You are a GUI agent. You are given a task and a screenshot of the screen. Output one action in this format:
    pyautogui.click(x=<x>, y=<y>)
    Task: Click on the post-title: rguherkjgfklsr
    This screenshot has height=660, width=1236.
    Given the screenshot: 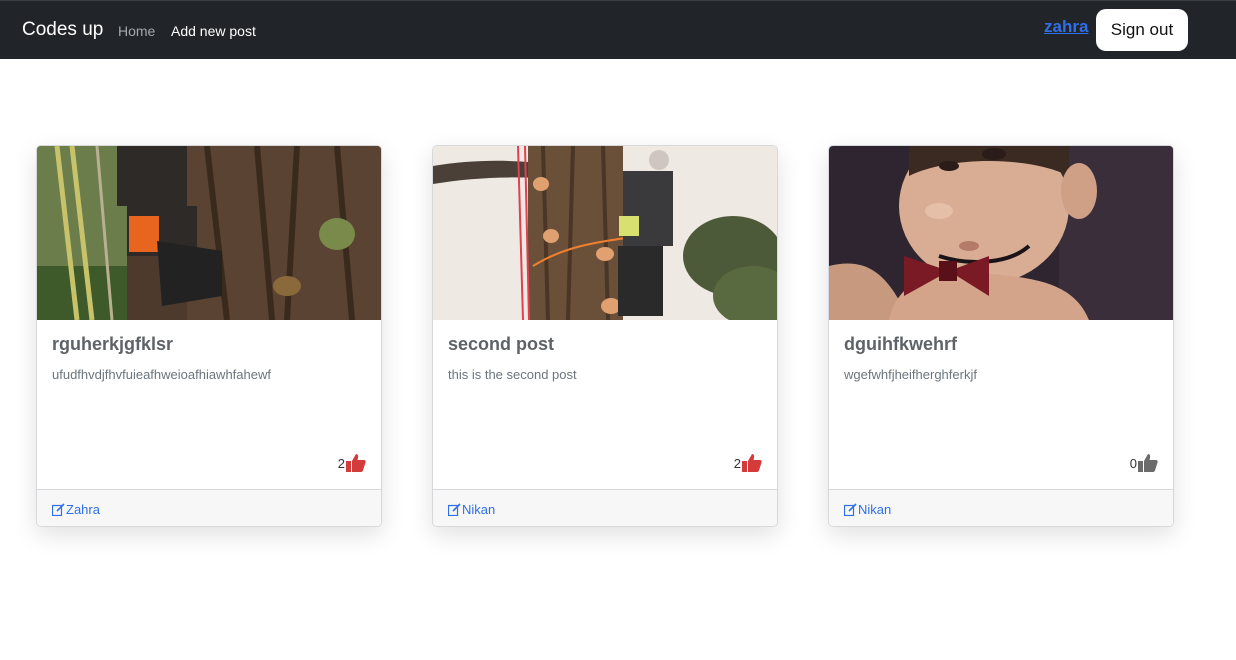 What is the action you would take?
    pyautogui.click(x=113, y=344)
    